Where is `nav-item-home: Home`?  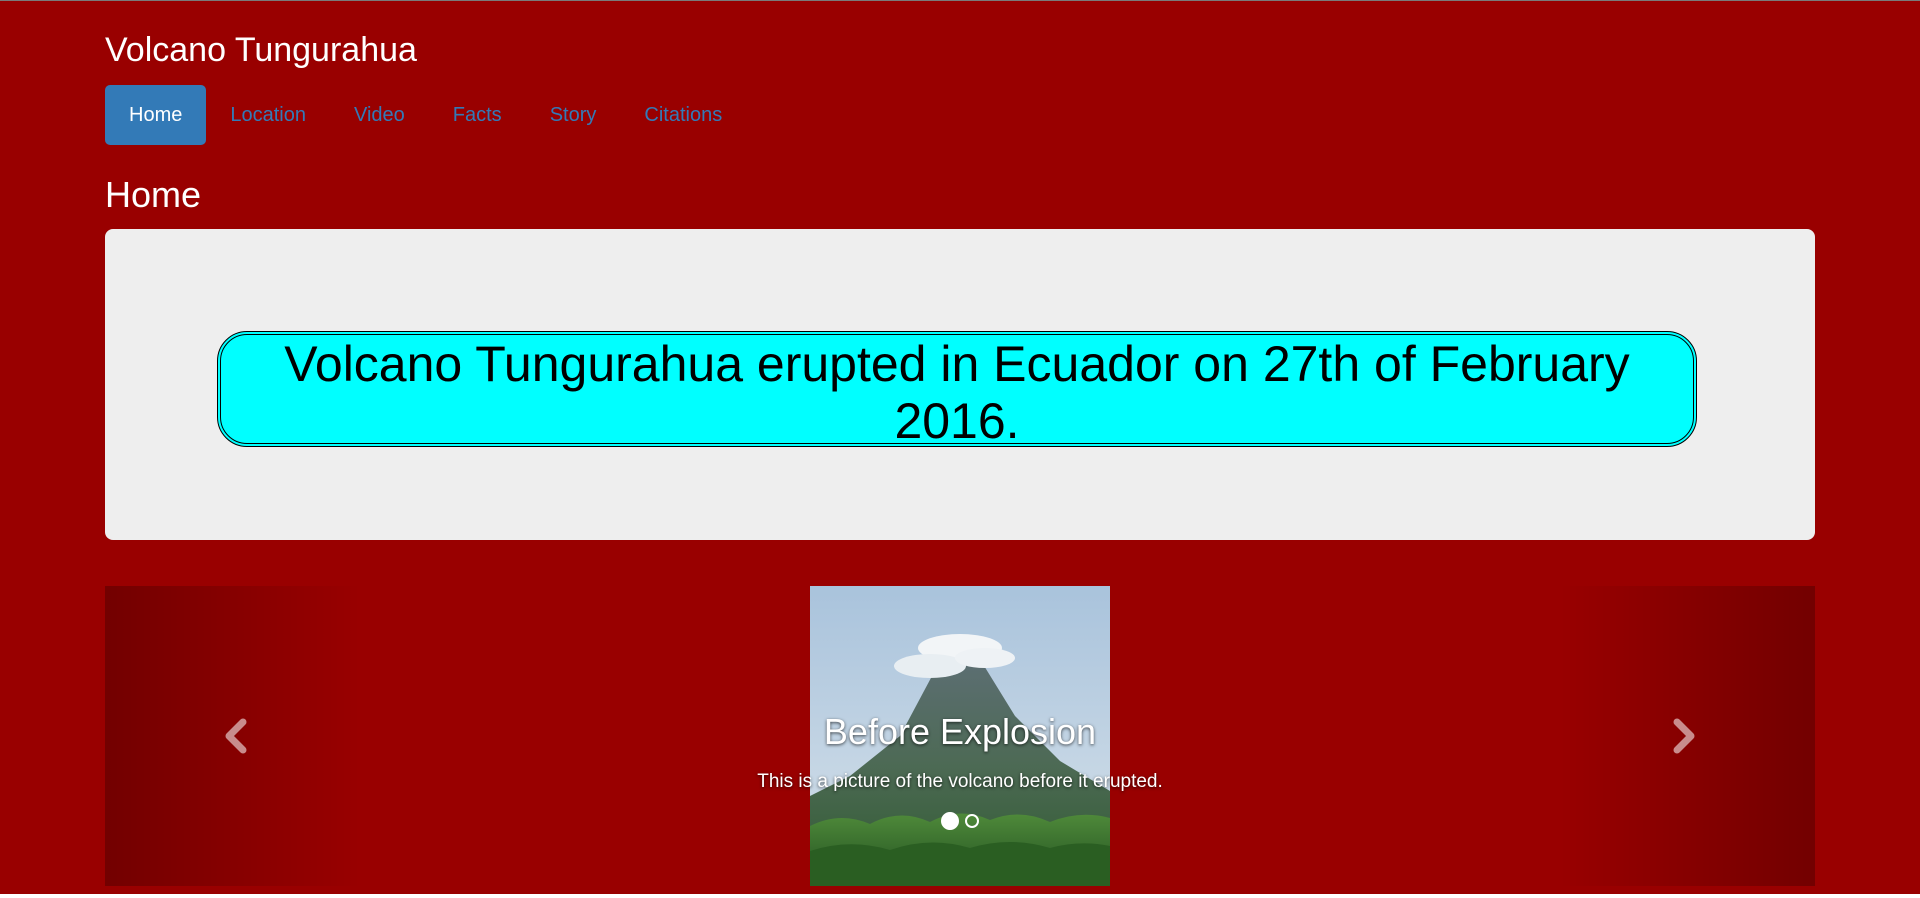
nav-item-home: Home is located at coordinates (156, 115).